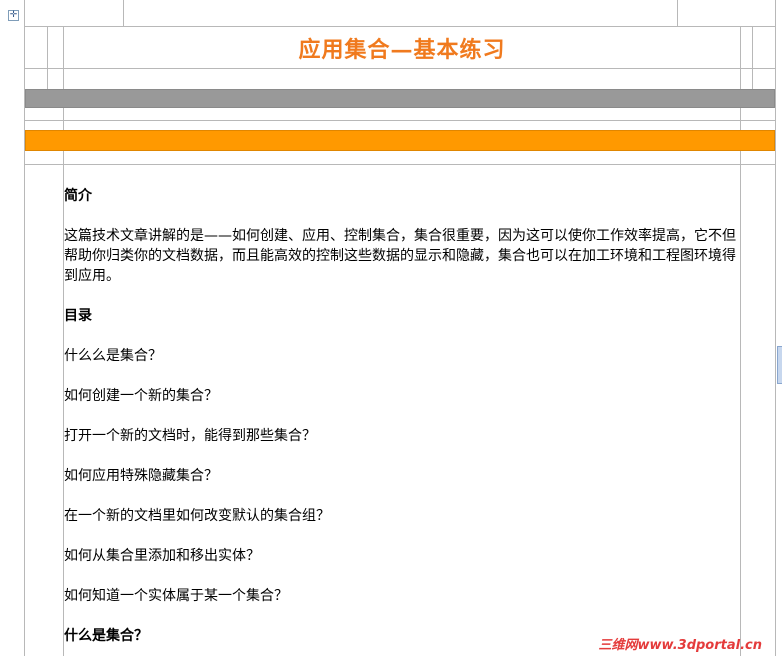 The height and width of the screenshot is (656, 782). What do you see at coordinates (402, 50) in the screenshot?
I see `page-title: 应用集合—基本练习` at bounding box center [402, 50].